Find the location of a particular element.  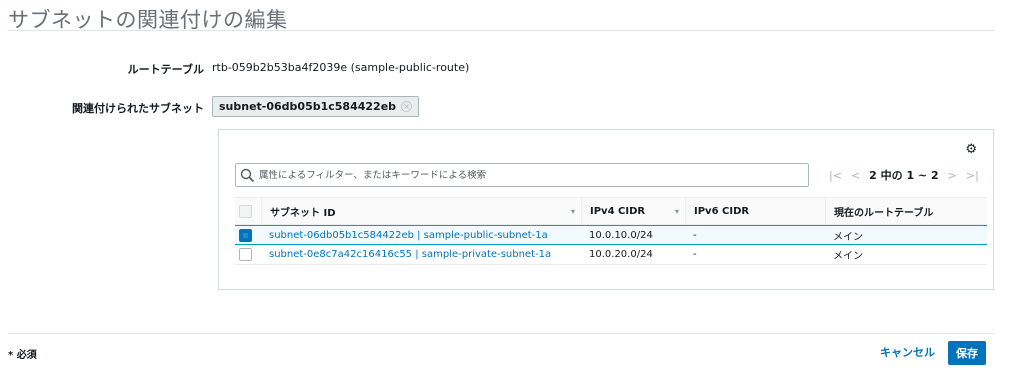

close-circle-icon: × is located at coordinates (407, 106).